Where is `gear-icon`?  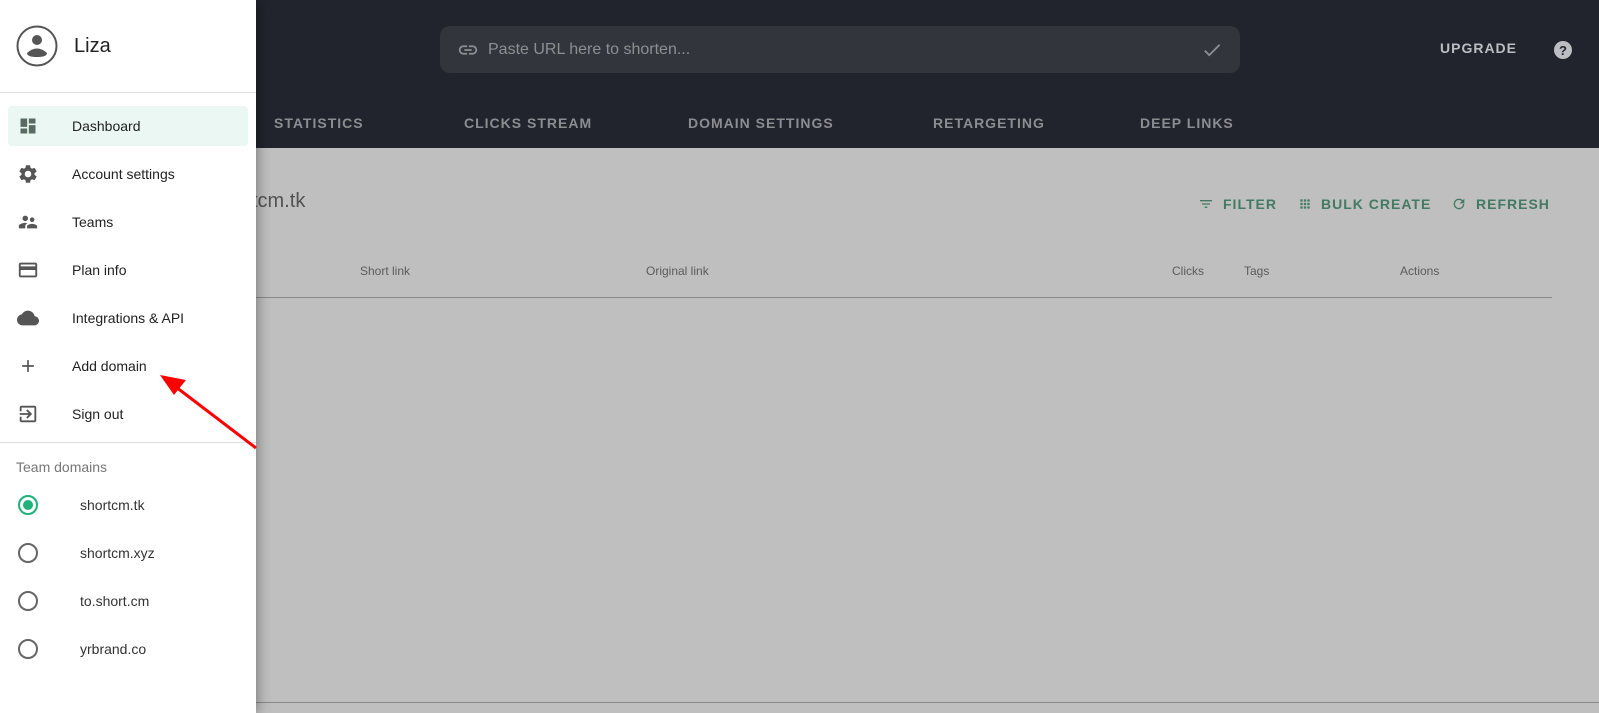 gear-icon is located at coordinates (28, 174).